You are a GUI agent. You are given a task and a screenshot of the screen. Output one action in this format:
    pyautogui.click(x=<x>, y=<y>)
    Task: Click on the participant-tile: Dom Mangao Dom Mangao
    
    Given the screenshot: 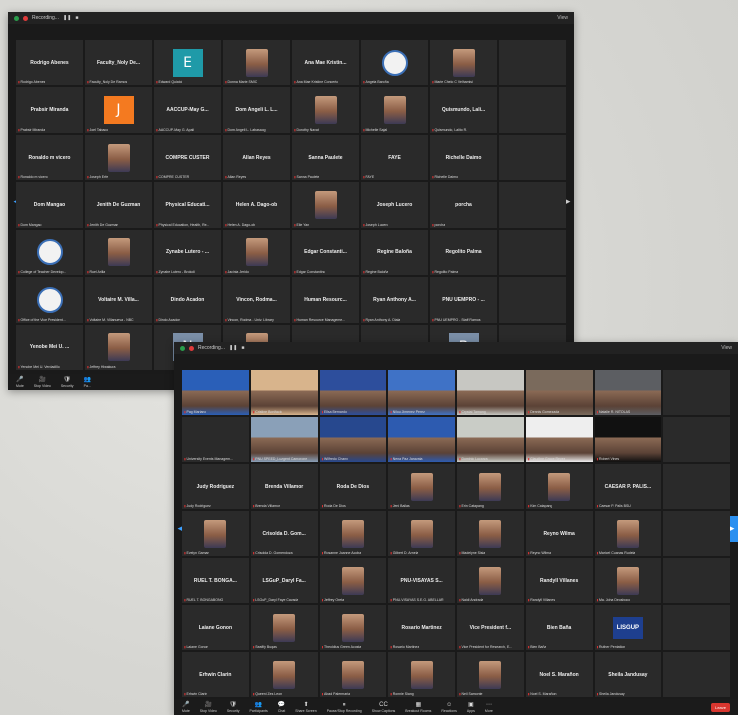 What is the action you would take?
    pyautogui.click(x=49, y=205)
    